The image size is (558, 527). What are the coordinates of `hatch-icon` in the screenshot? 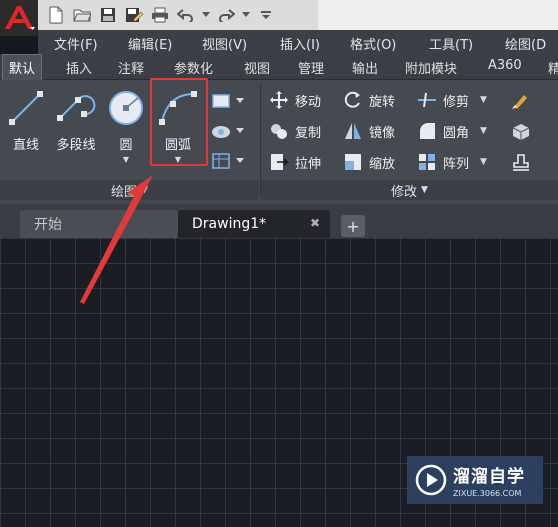 It's located at (221, 132).